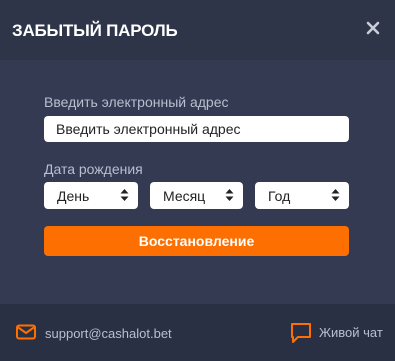 Image resolution: width=395 pixels, height=361 pixels. Describe the element at coordinates (373, 28) in the screenshot. I see `close-icon` at that location.